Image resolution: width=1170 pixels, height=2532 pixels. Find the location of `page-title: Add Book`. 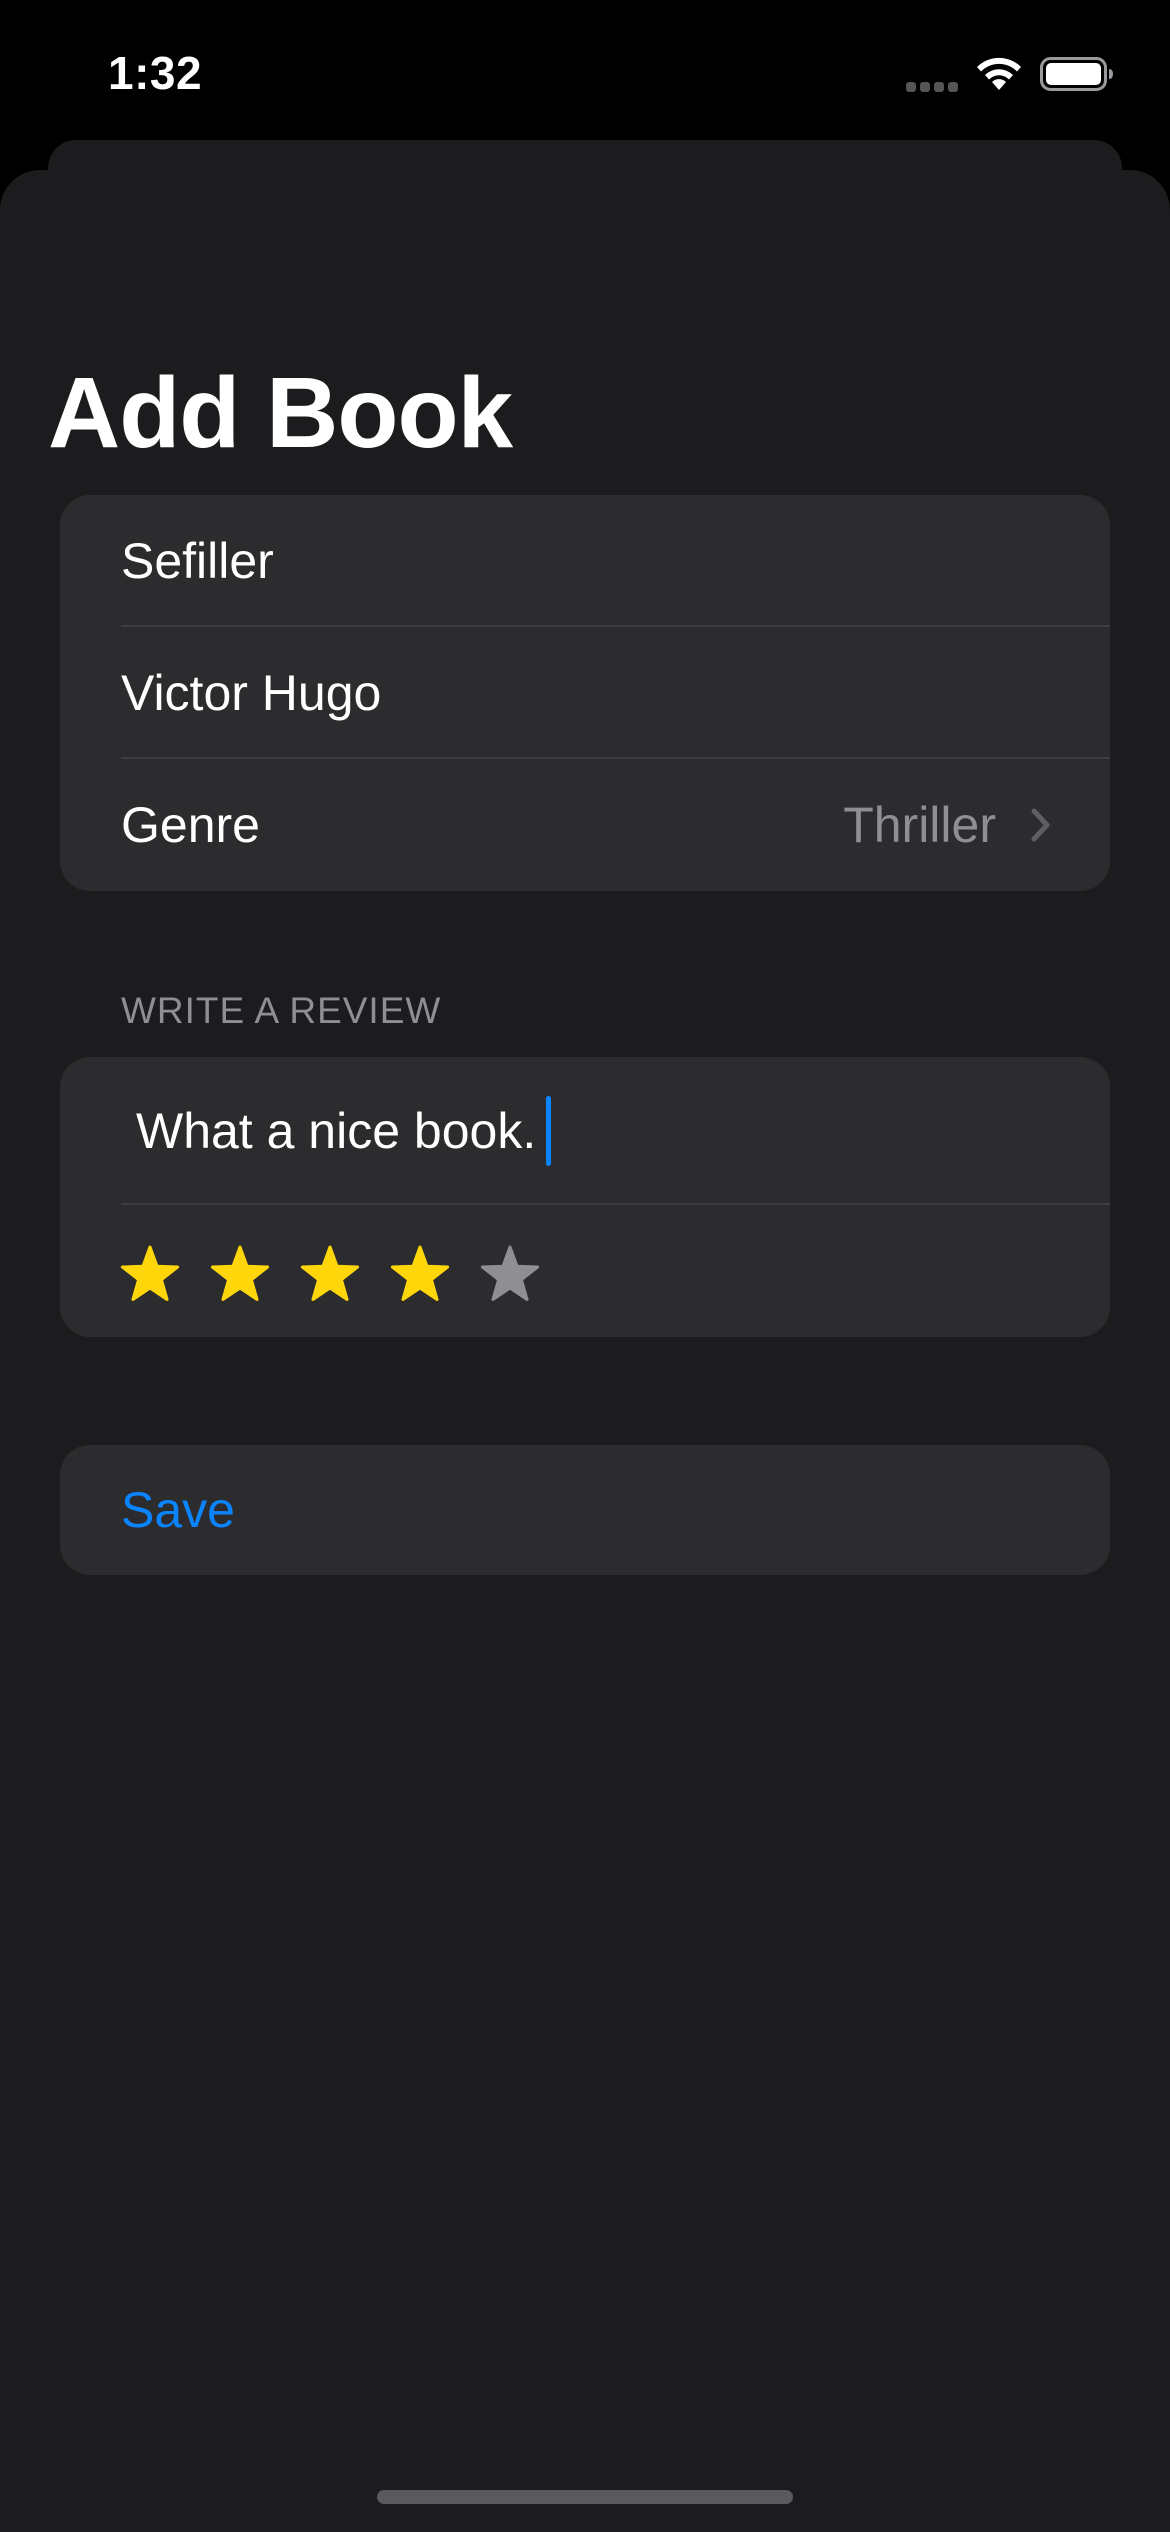

page-title: Add Book is located at coordinates (280, 413).